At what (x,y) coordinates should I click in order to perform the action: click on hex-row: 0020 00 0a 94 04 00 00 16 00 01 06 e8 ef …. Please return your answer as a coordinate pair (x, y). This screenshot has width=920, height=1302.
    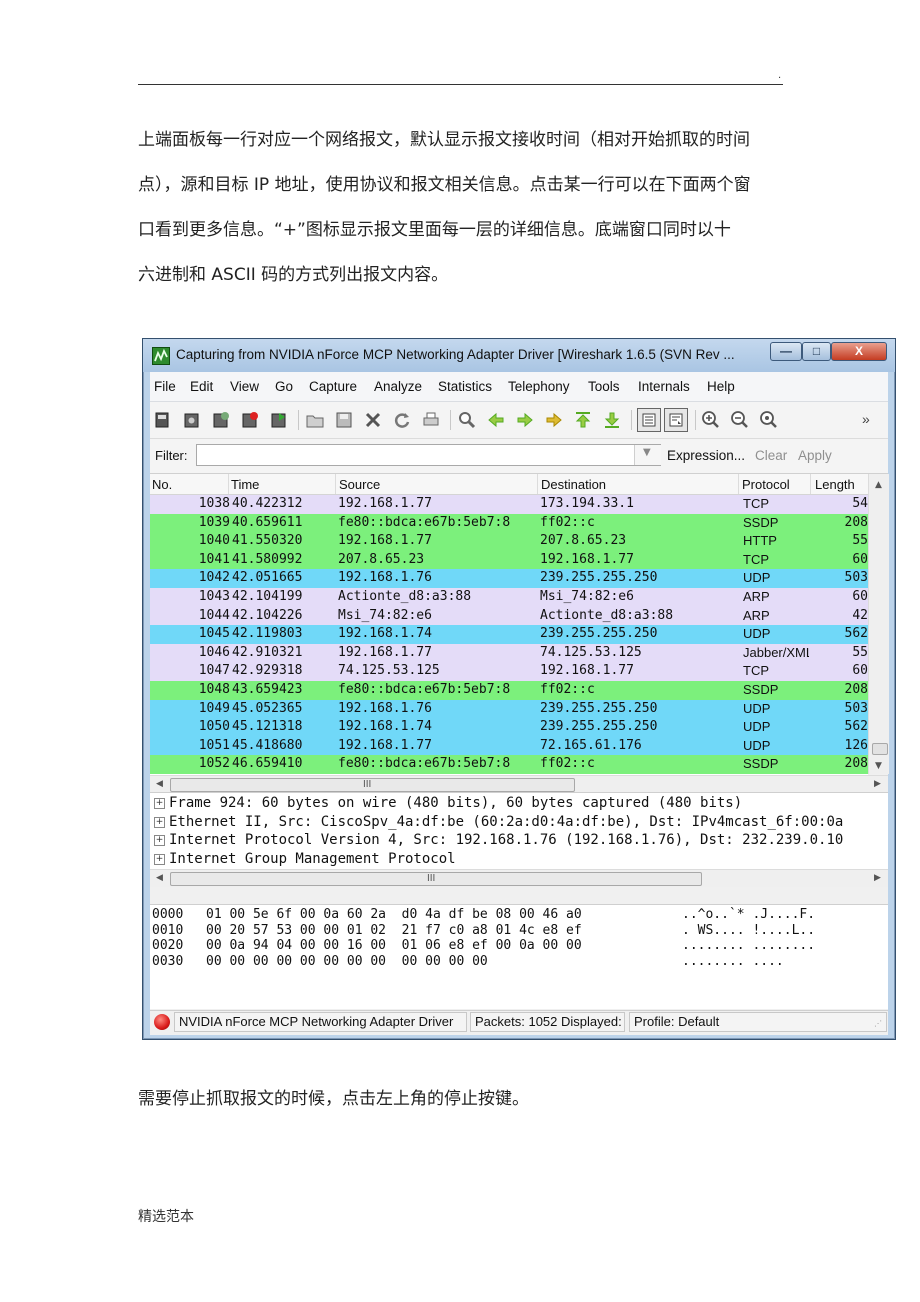
    Looking at the image, I should click on (519, 946).